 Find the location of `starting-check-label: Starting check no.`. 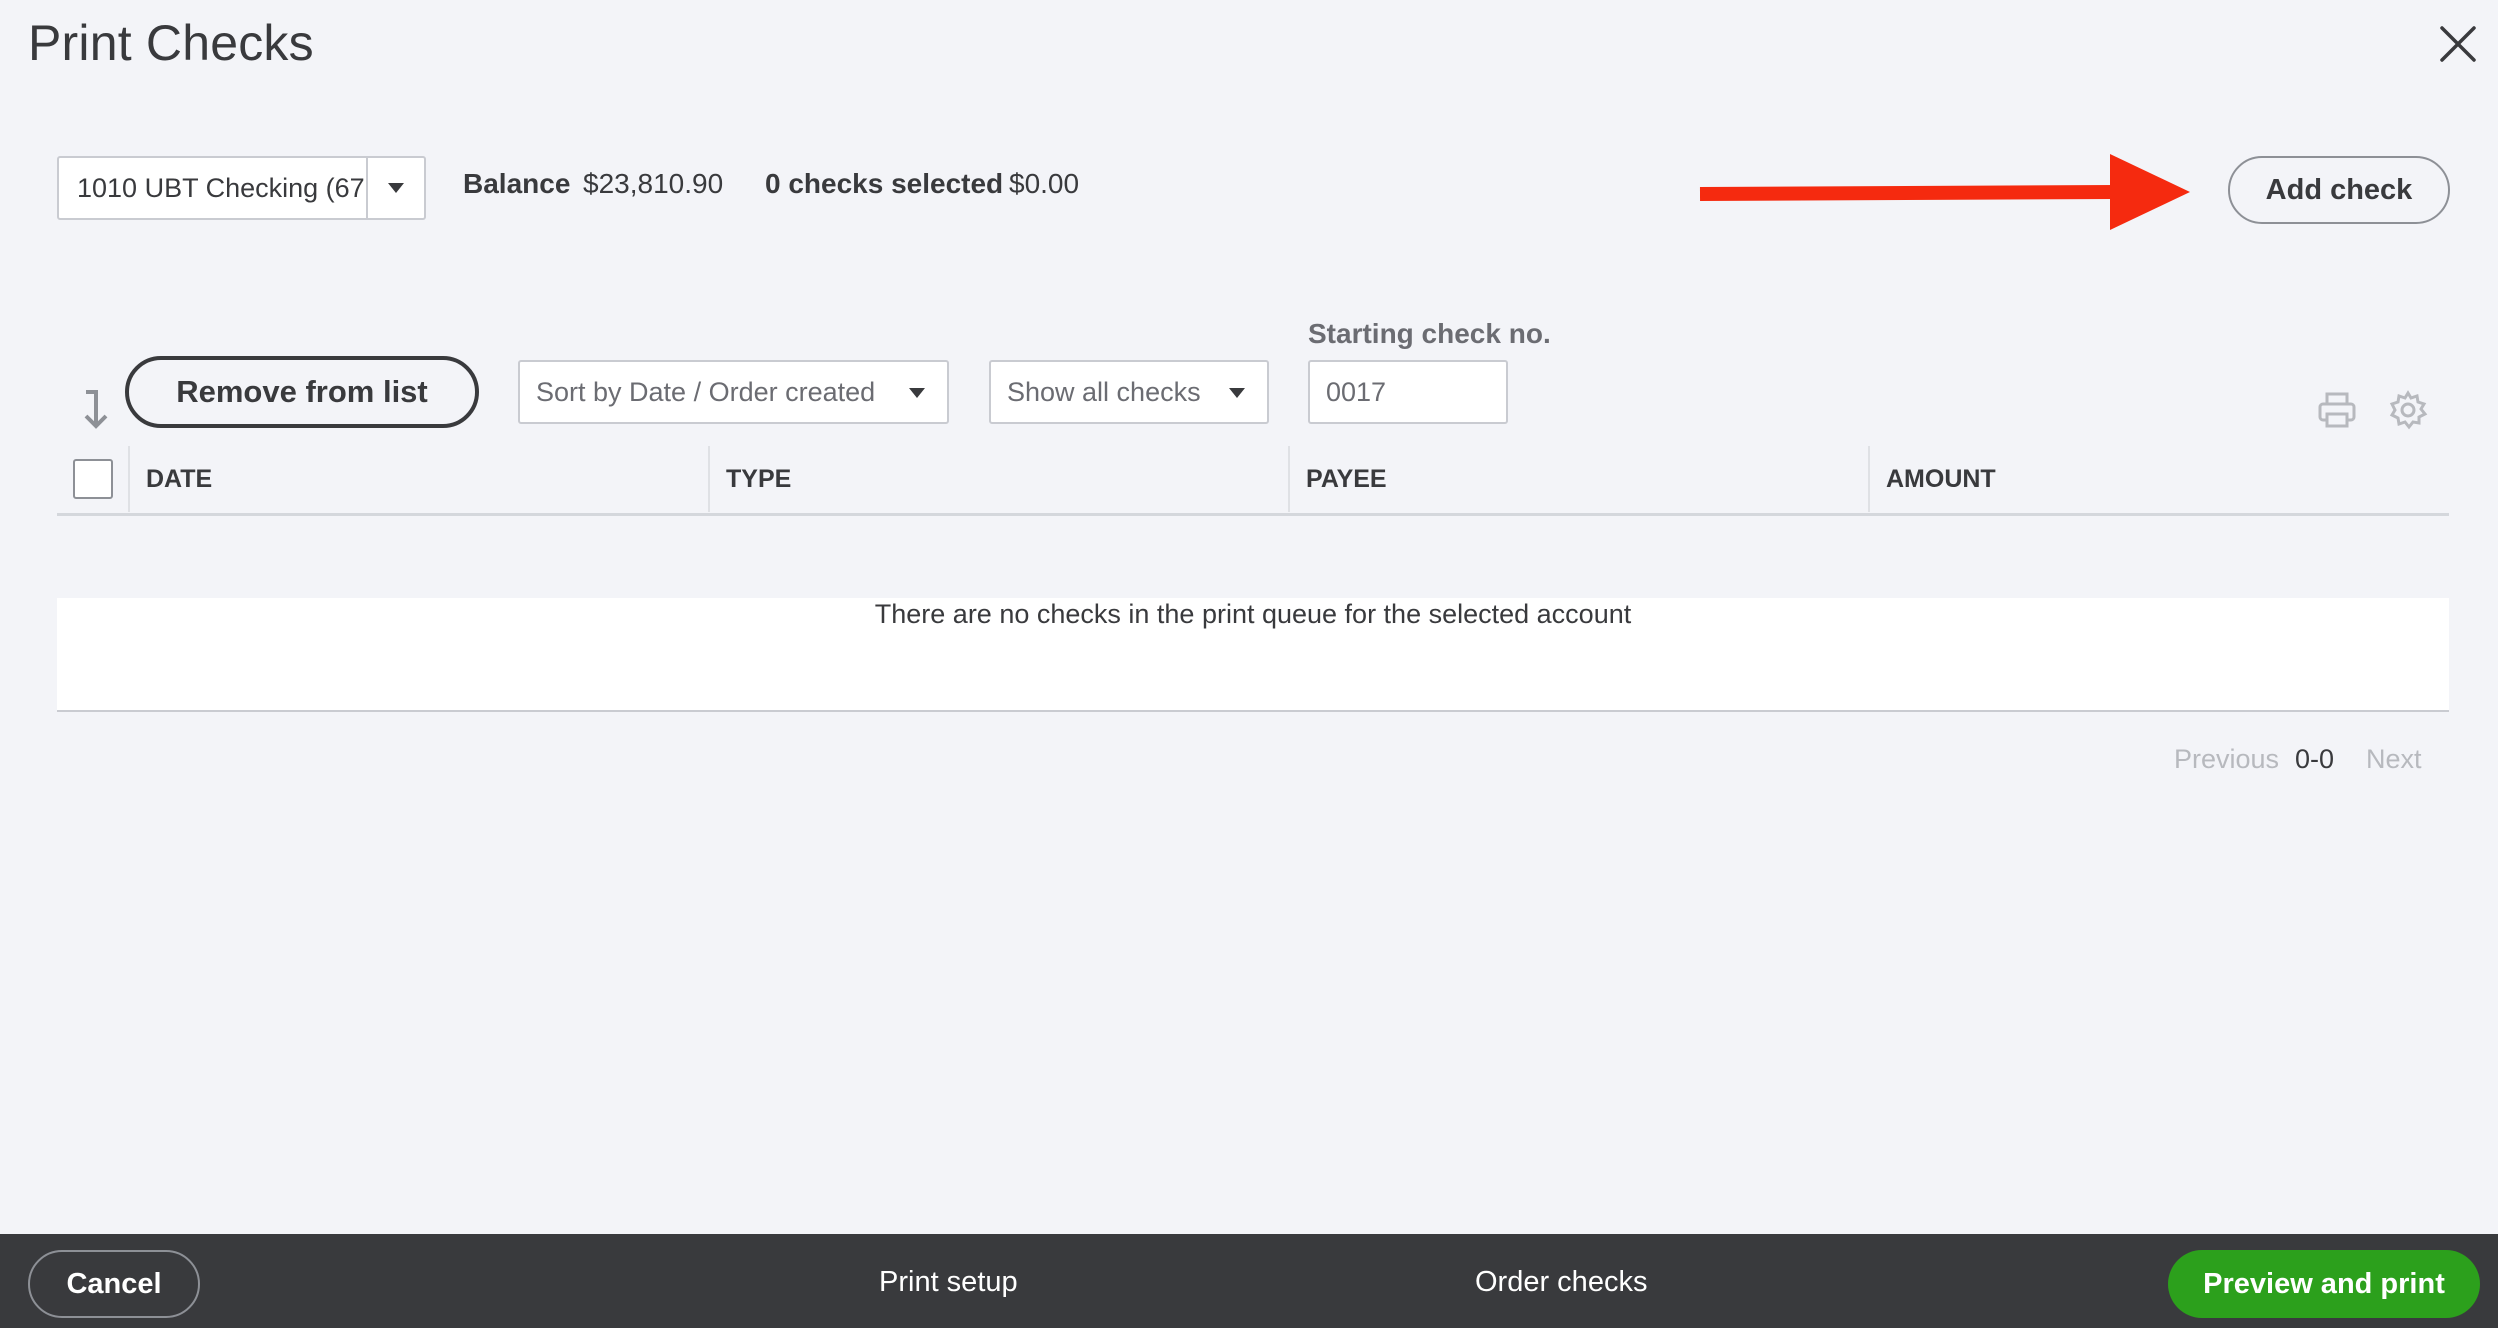

starting-check-label: Starting check no. is located at coordinates (1429, 333).